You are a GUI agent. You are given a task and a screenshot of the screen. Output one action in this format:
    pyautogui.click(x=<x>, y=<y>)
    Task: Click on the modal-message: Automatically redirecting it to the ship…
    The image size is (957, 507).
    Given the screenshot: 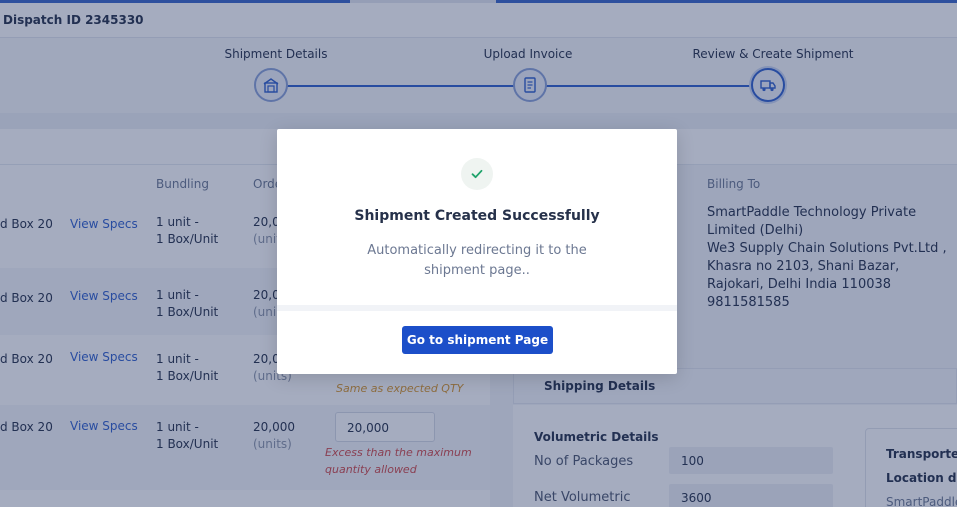 What is the action you would take?
    pyautogui.click(x=477, y=260)
    